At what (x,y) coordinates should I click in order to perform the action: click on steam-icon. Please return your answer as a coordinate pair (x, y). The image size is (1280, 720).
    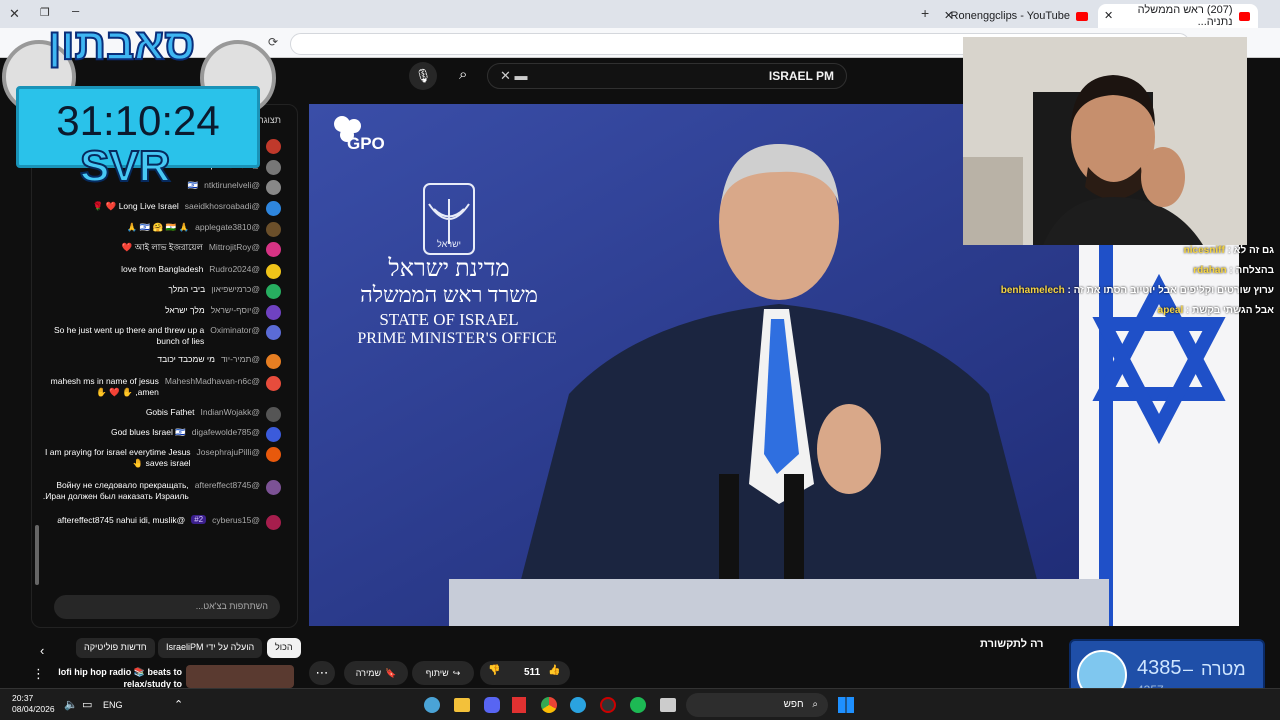
    Looking at the image, I should click on (432, 705).